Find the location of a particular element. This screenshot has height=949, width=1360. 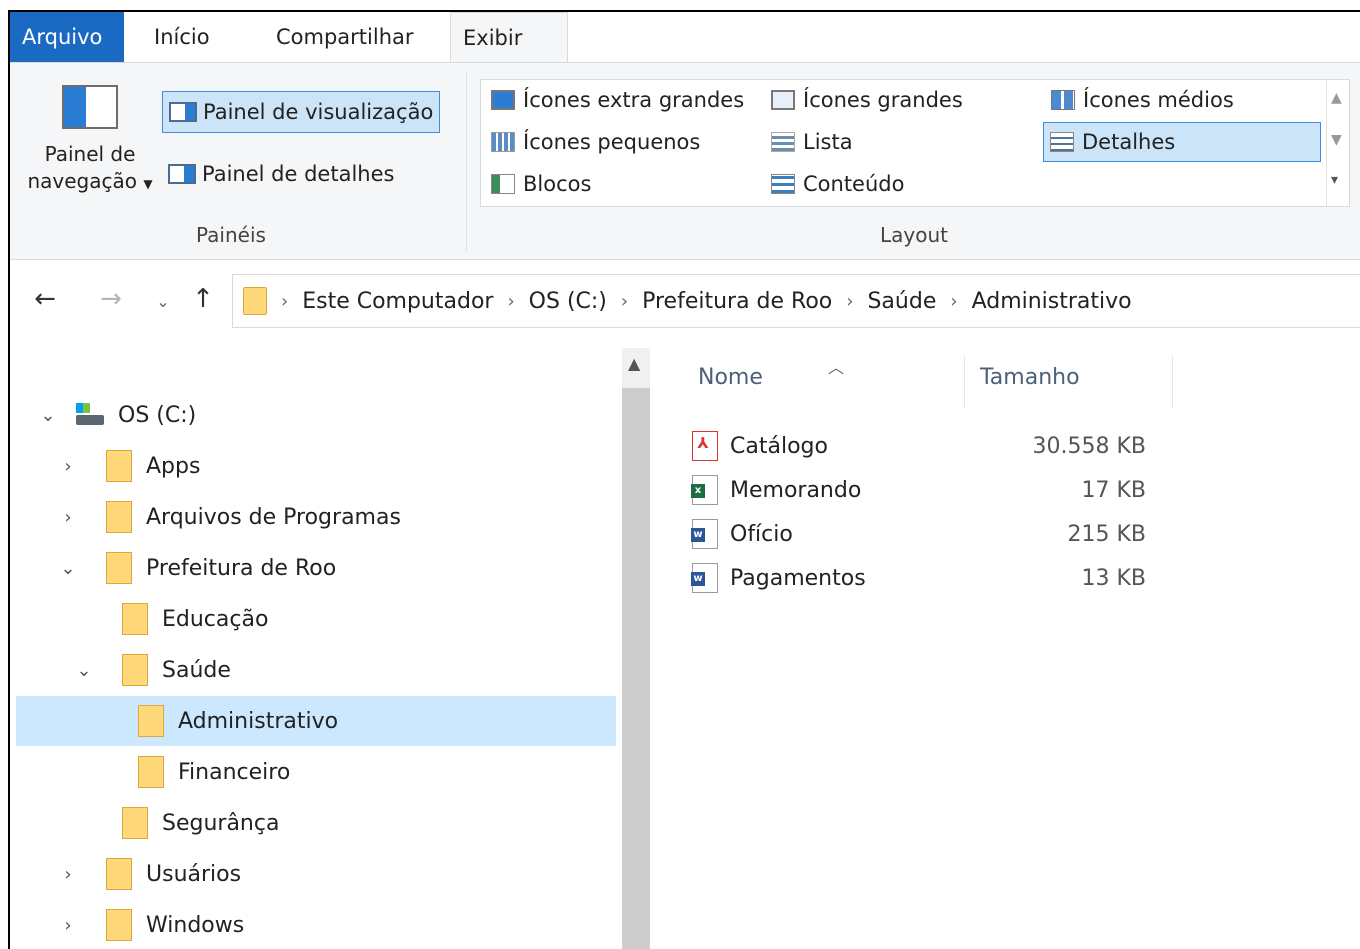

file-size: 13 KB is located at coordinates (1113, 578).